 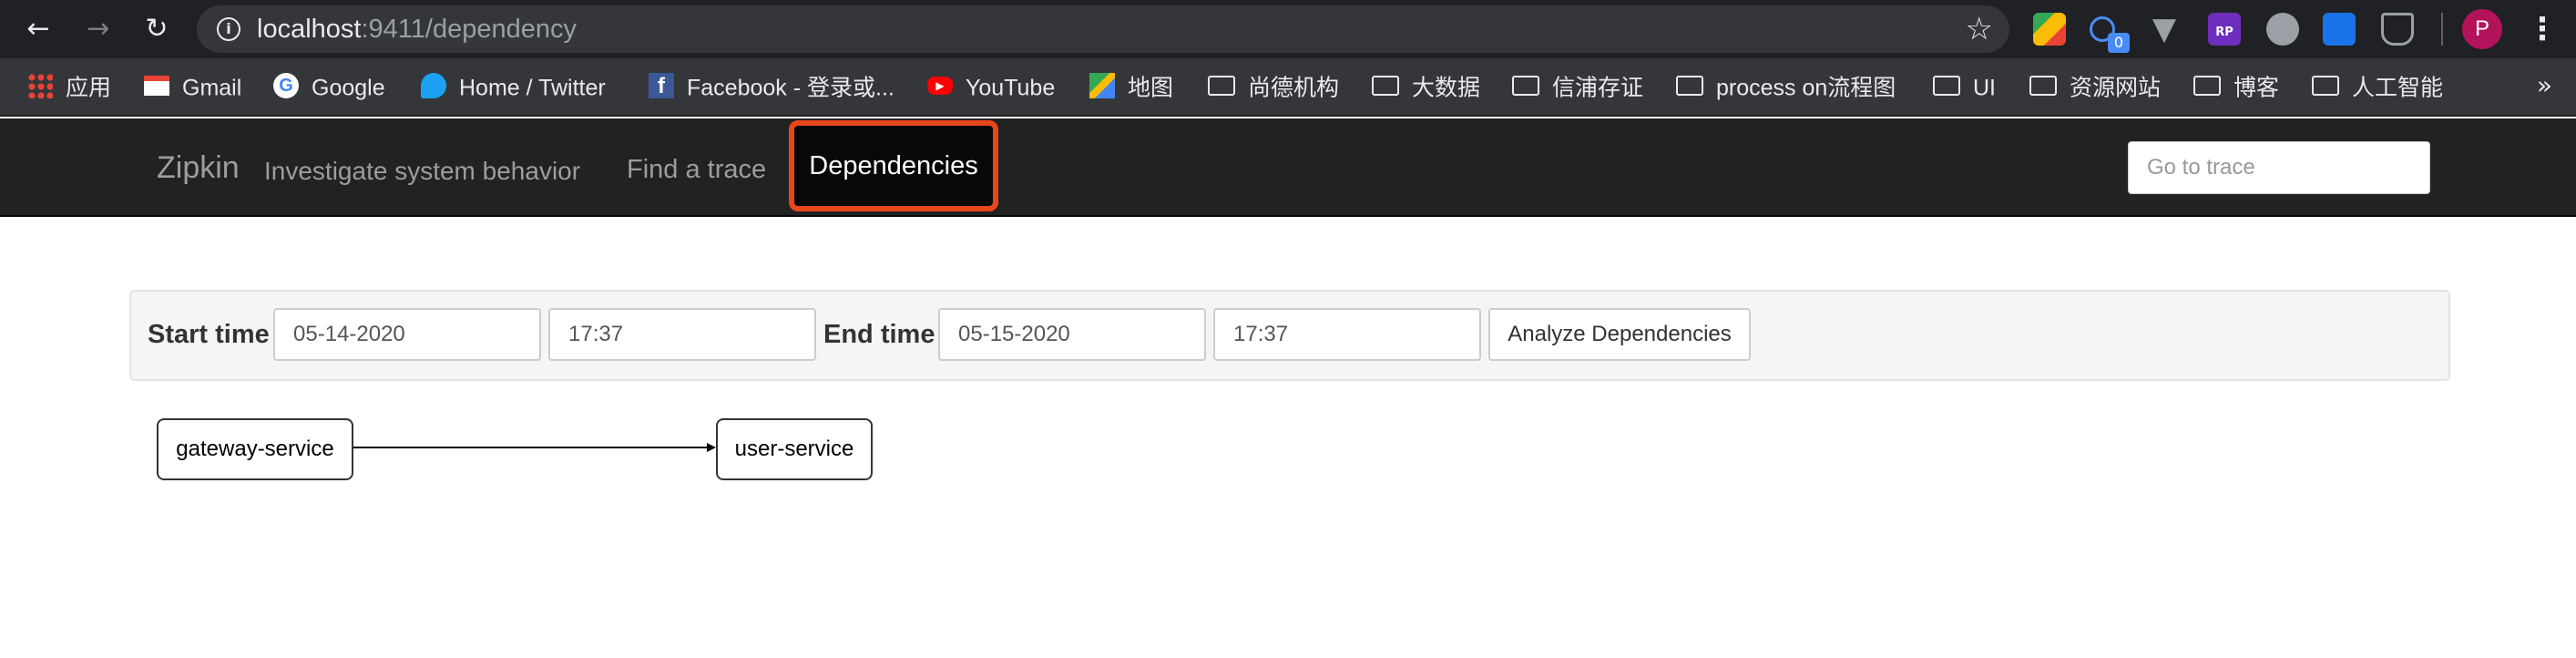 I want to click on bookmark-label: YouTube, so click(x=1011, y=88).